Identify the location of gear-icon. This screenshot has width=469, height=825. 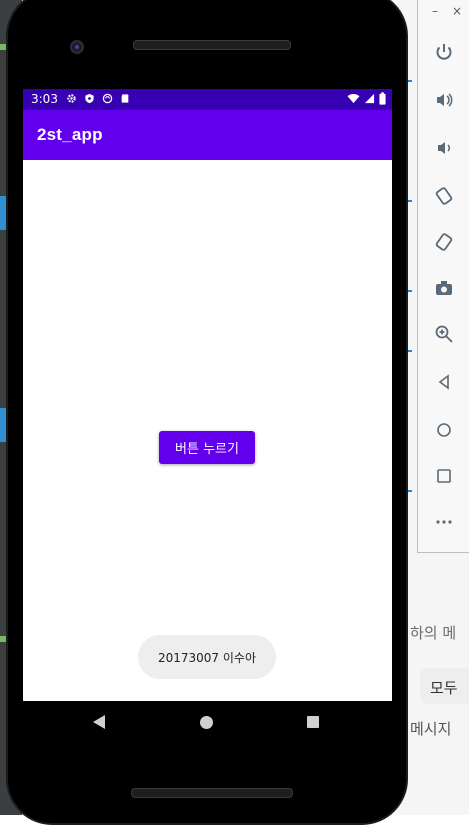
(71, 98).